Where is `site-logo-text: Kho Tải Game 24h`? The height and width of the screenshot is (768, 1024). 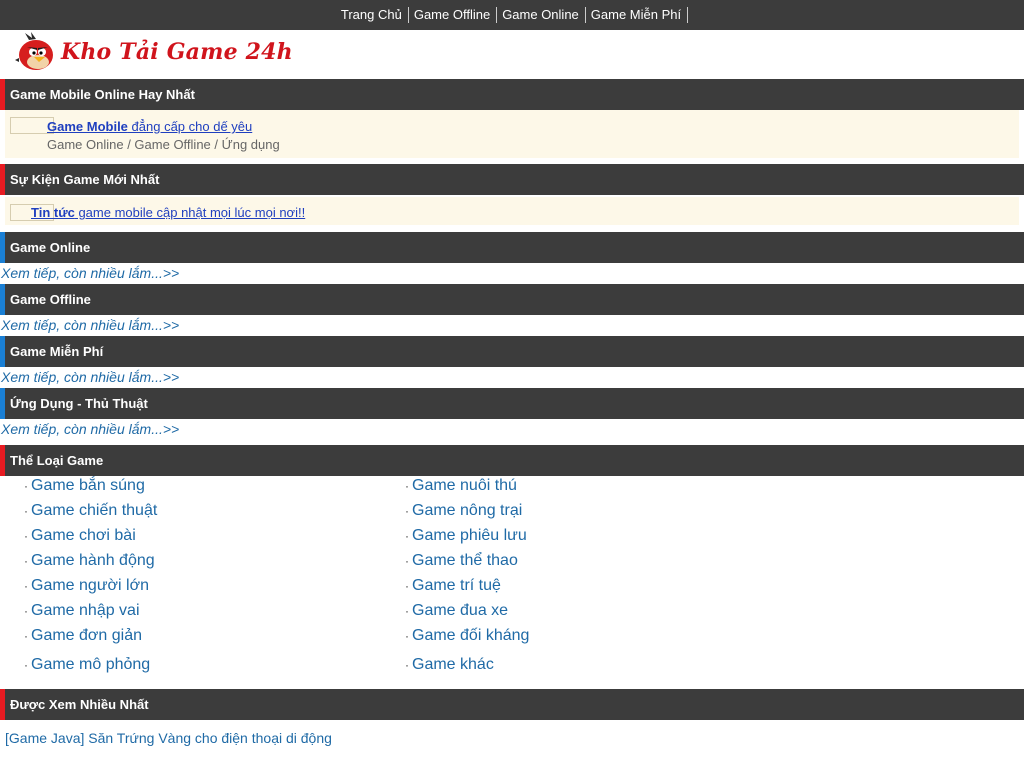
site-logo-text: Kho Tải Game 24h is located at coordinates (177, 52).